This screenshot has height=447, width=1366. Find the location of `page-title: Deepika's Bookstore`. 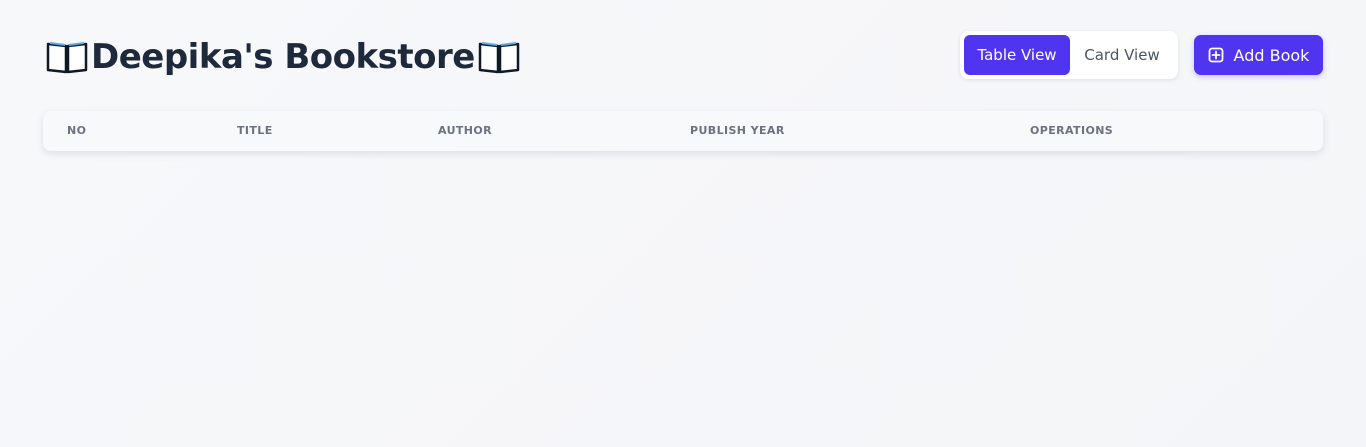

page-title: Deepika's Bookstore is located at coordinates (283, 57).